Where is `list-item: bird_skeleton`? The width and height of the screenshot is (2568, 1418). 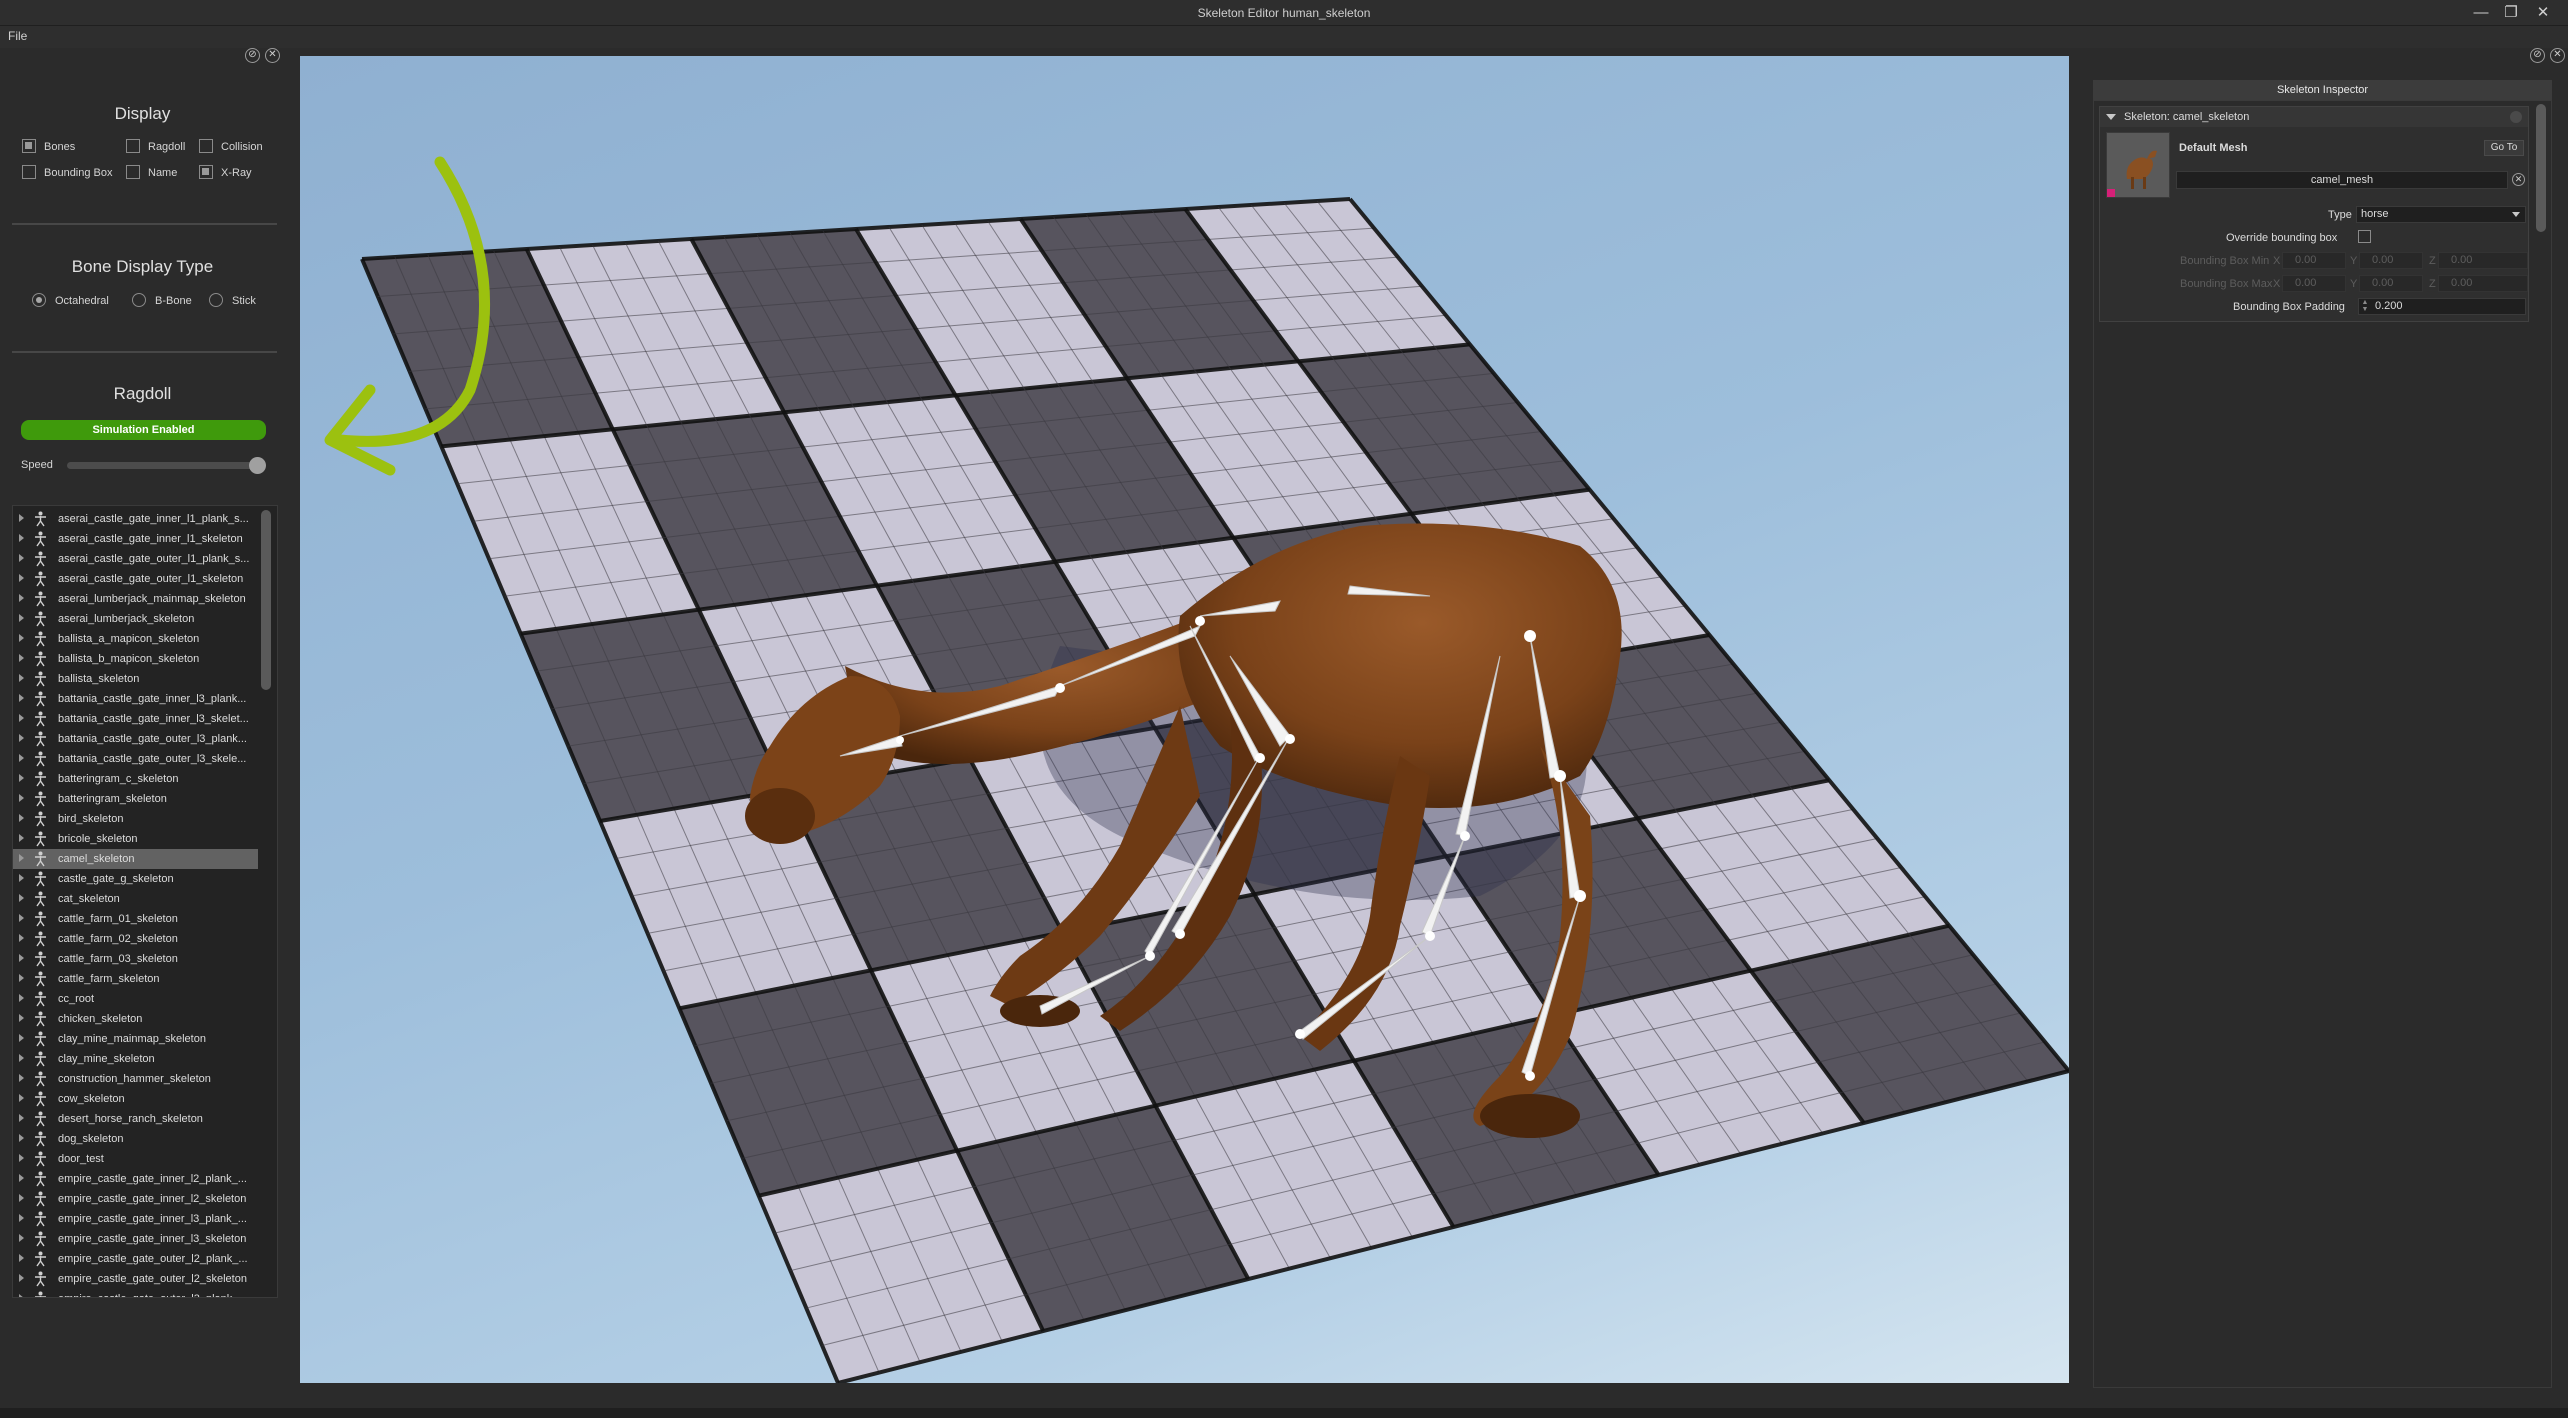
list-item: bird_skeleton is located at coordinates (135, 819).